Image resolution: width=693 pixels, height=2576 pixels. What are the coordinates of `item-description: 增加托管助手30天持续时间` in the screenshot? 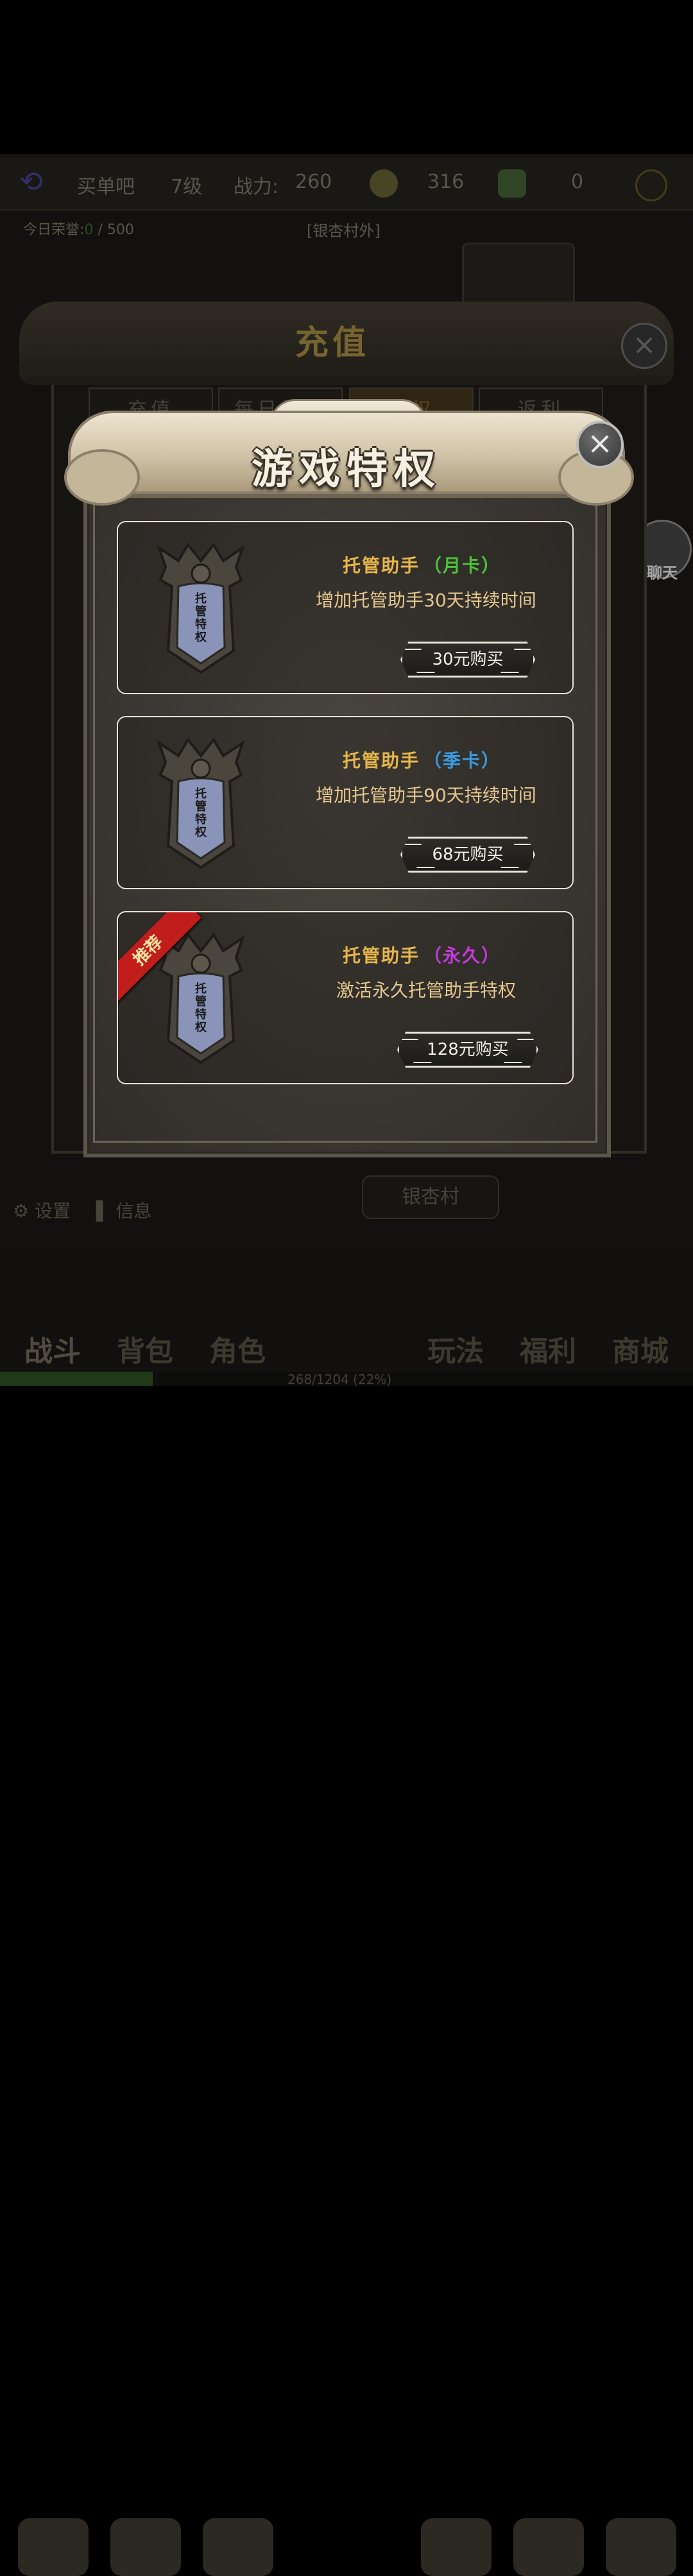 It's located at (426, 600).